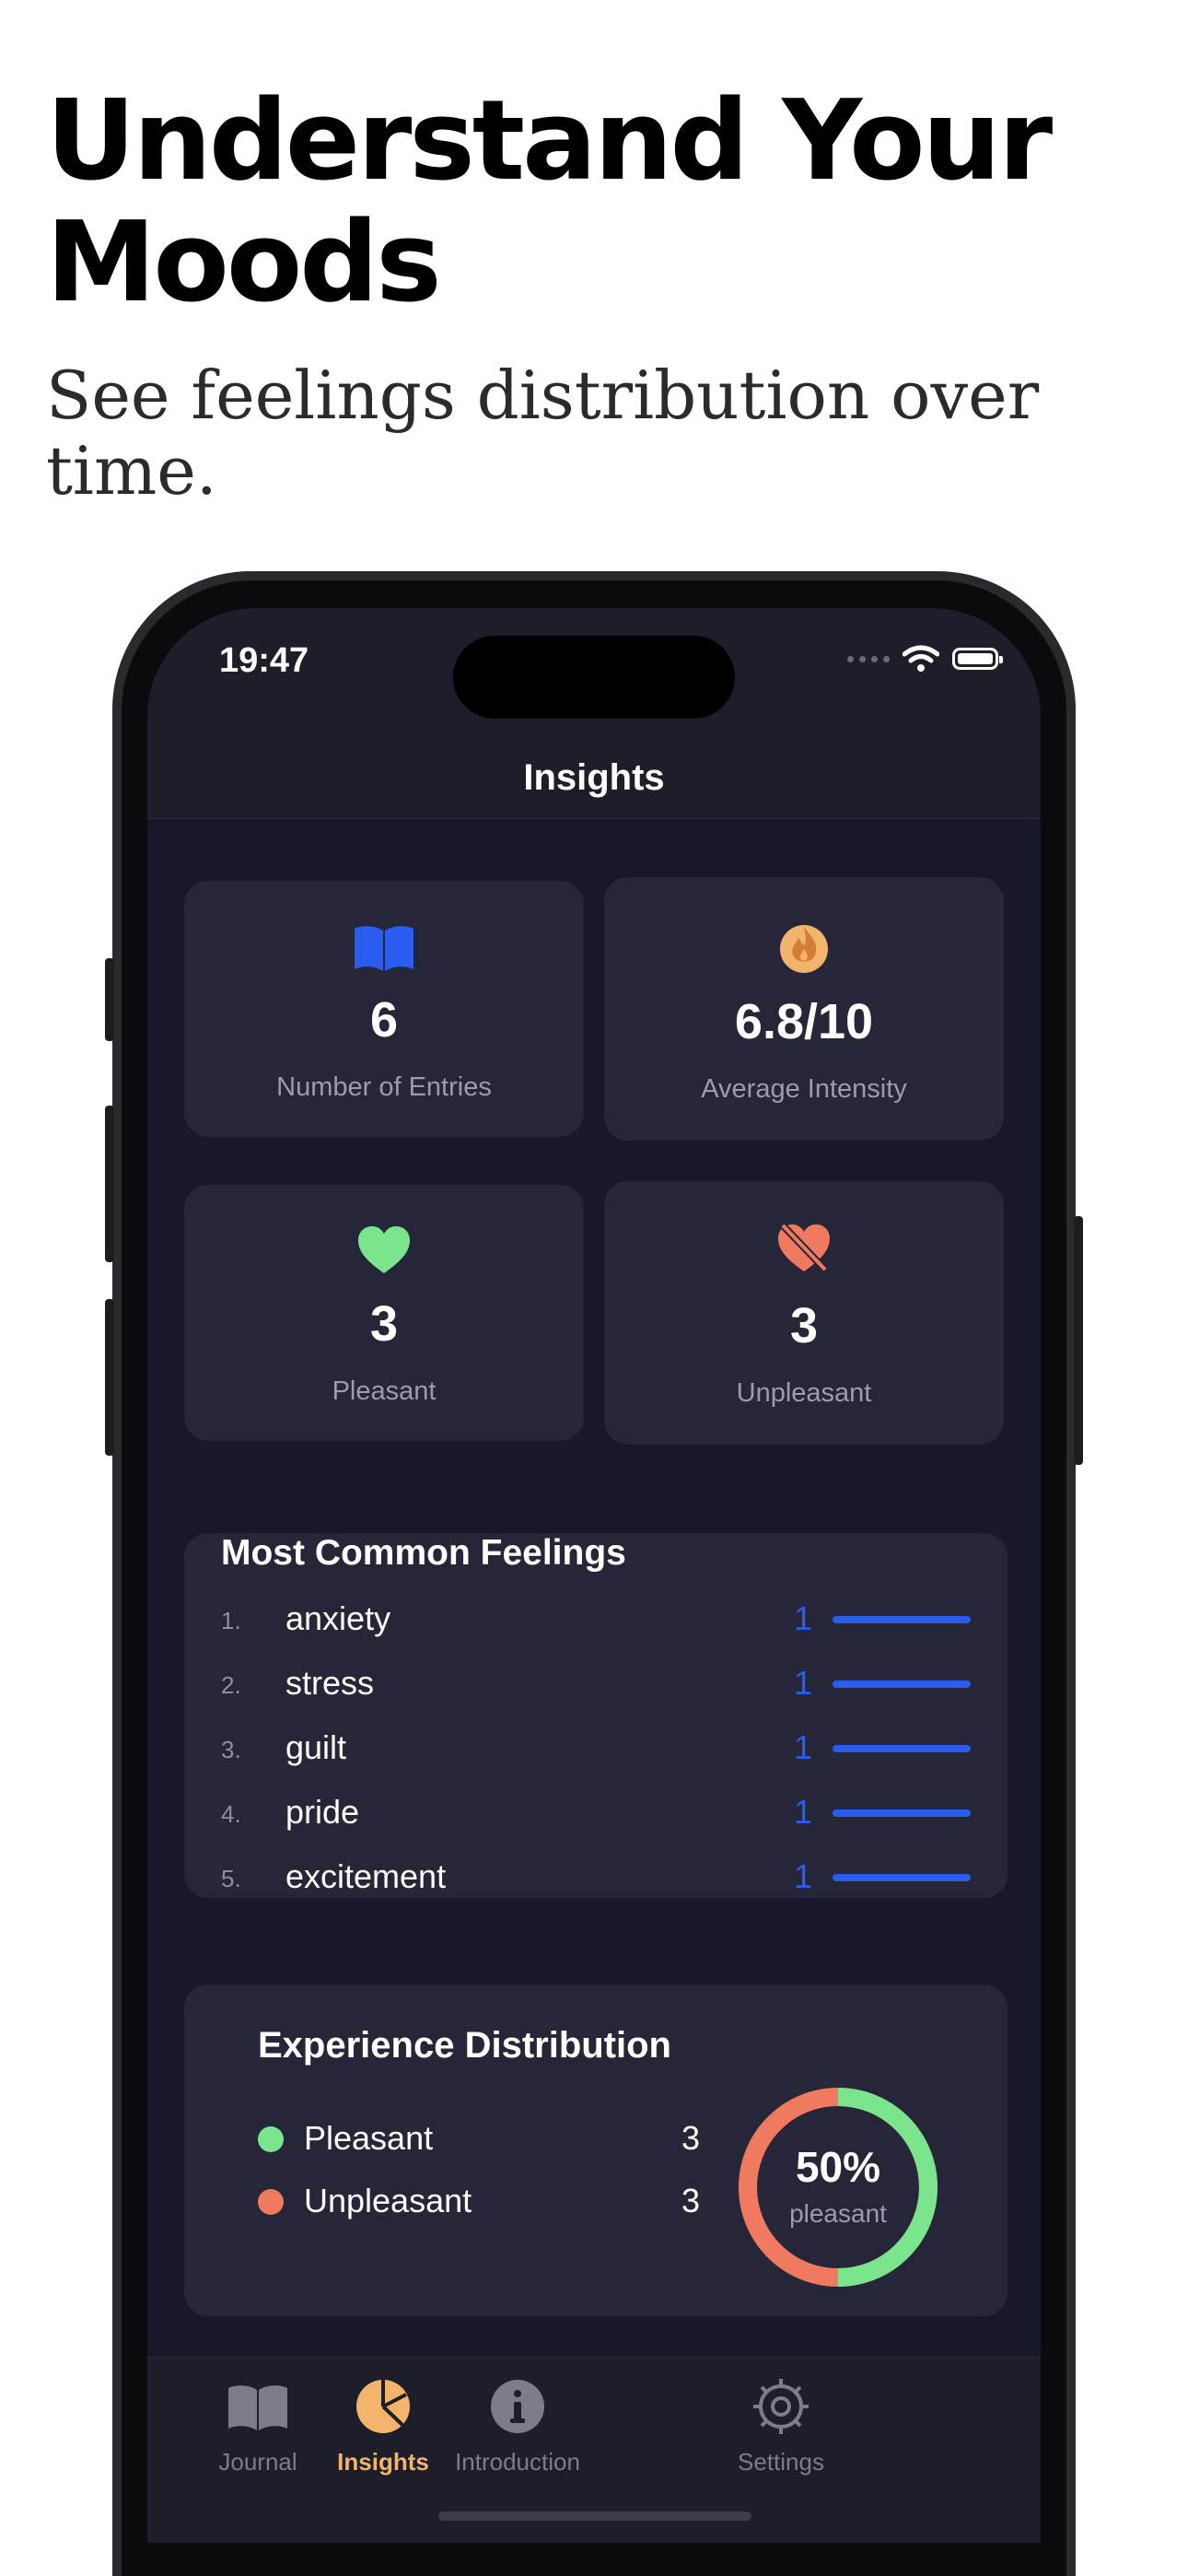 The width and height of the screenshot is (1188, 2576). I want to click on phone-power-button, so click(1078, 1340).